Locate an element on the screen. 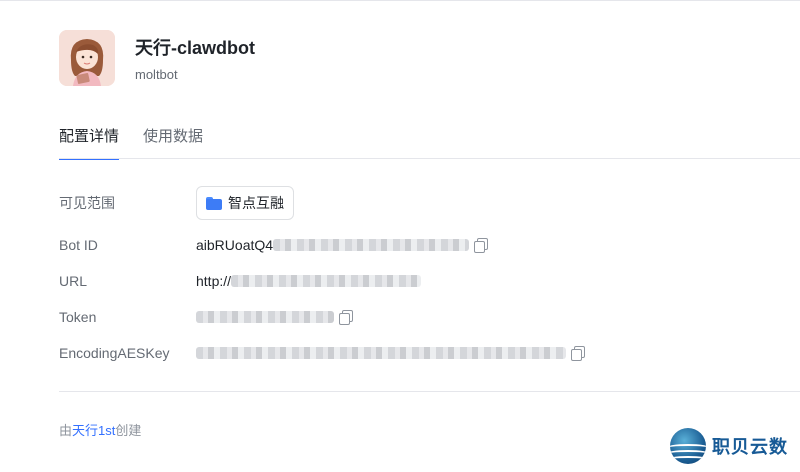 Image resolution: width=800 pixels, height=472 pixels. bot-id-redacted is located at coordinates (371, 245).